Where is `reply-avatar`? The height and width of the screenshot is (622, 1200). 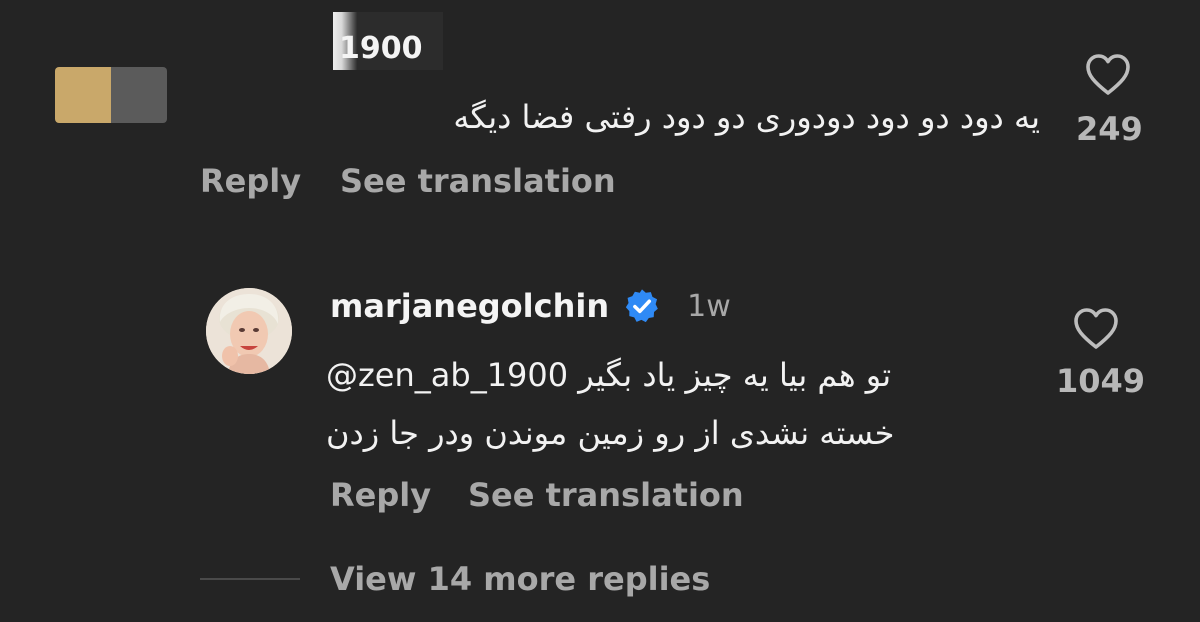 reply-avatar is located at coordinates (249, 331).